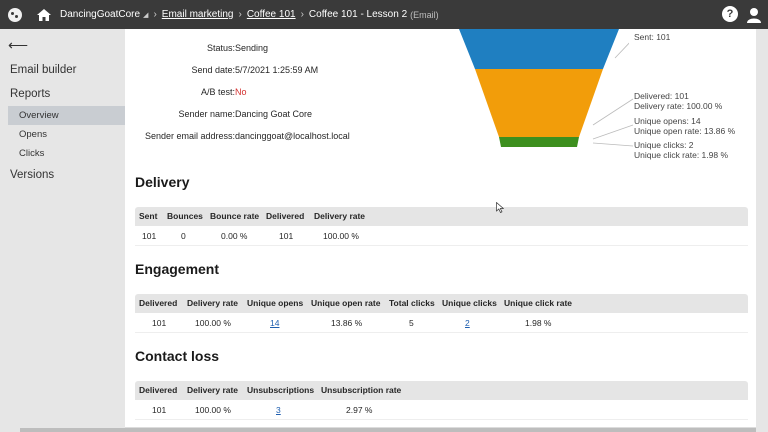  I want to click on unique-opens-link: 14, so click(274, 323).